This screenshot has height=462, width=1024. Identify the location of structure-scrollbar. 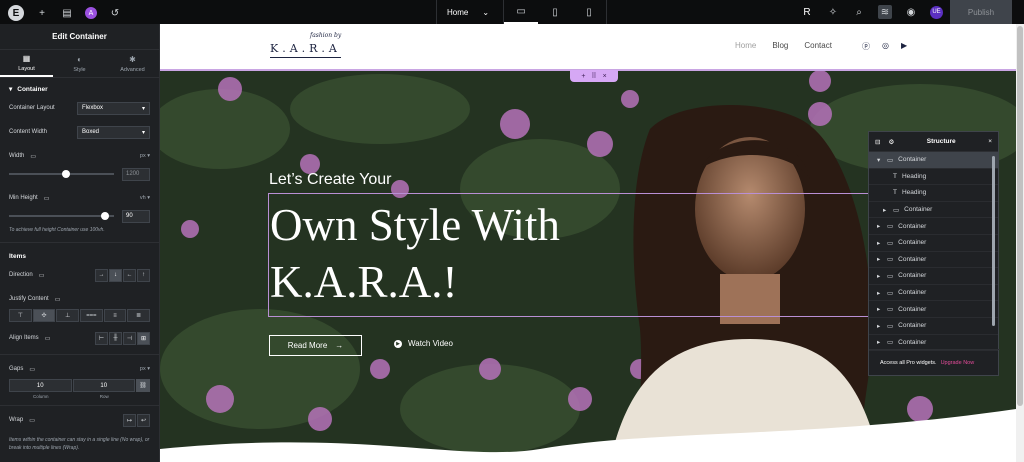
(993, 241).